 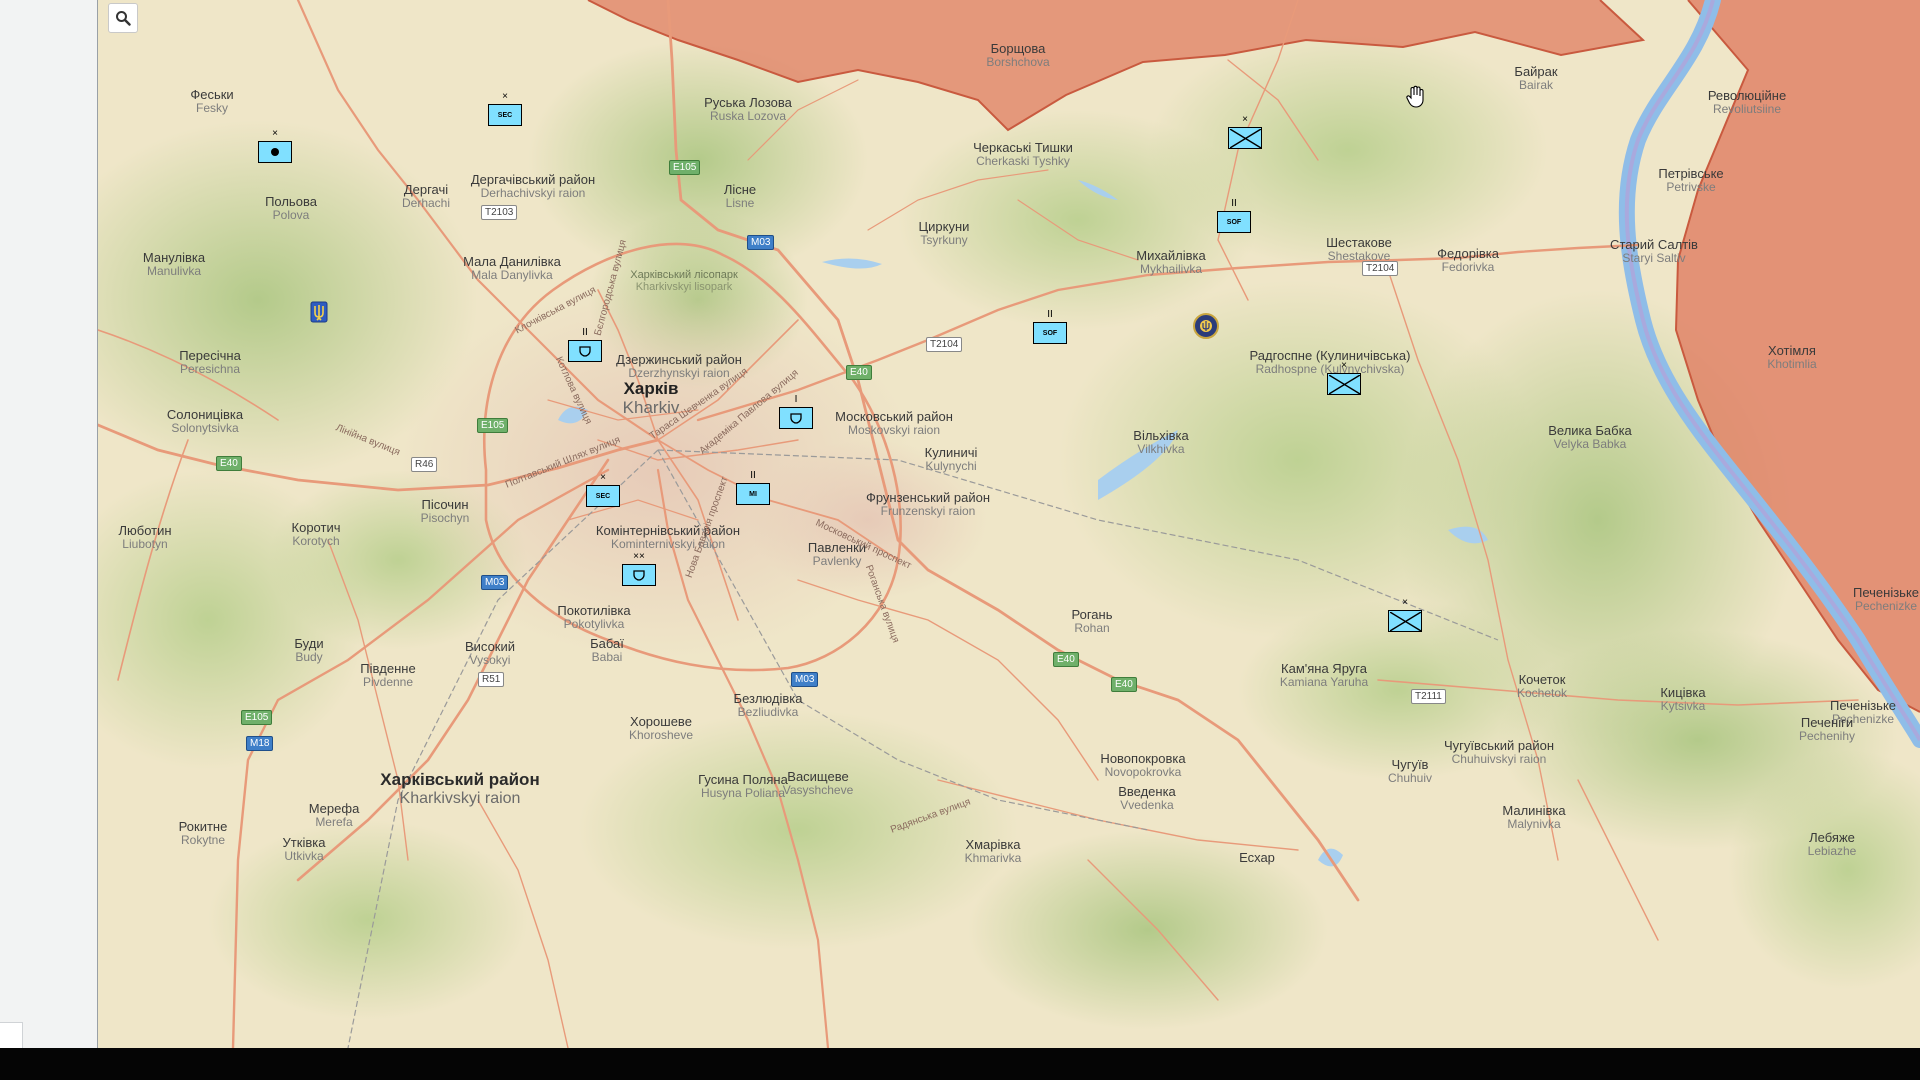 I want to click on unit-symbol: II MI, so click(x=753, y=488).